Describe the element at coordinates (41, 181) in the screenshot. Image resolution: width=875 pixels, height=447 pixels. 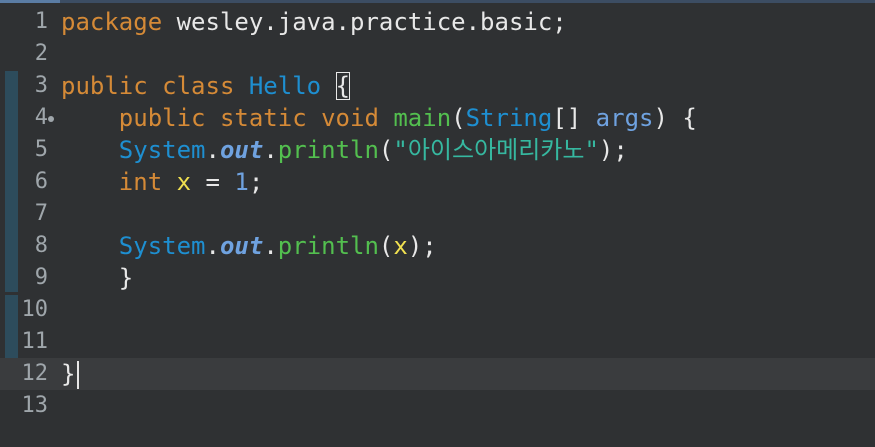
I see `line-number: 6` at that location.